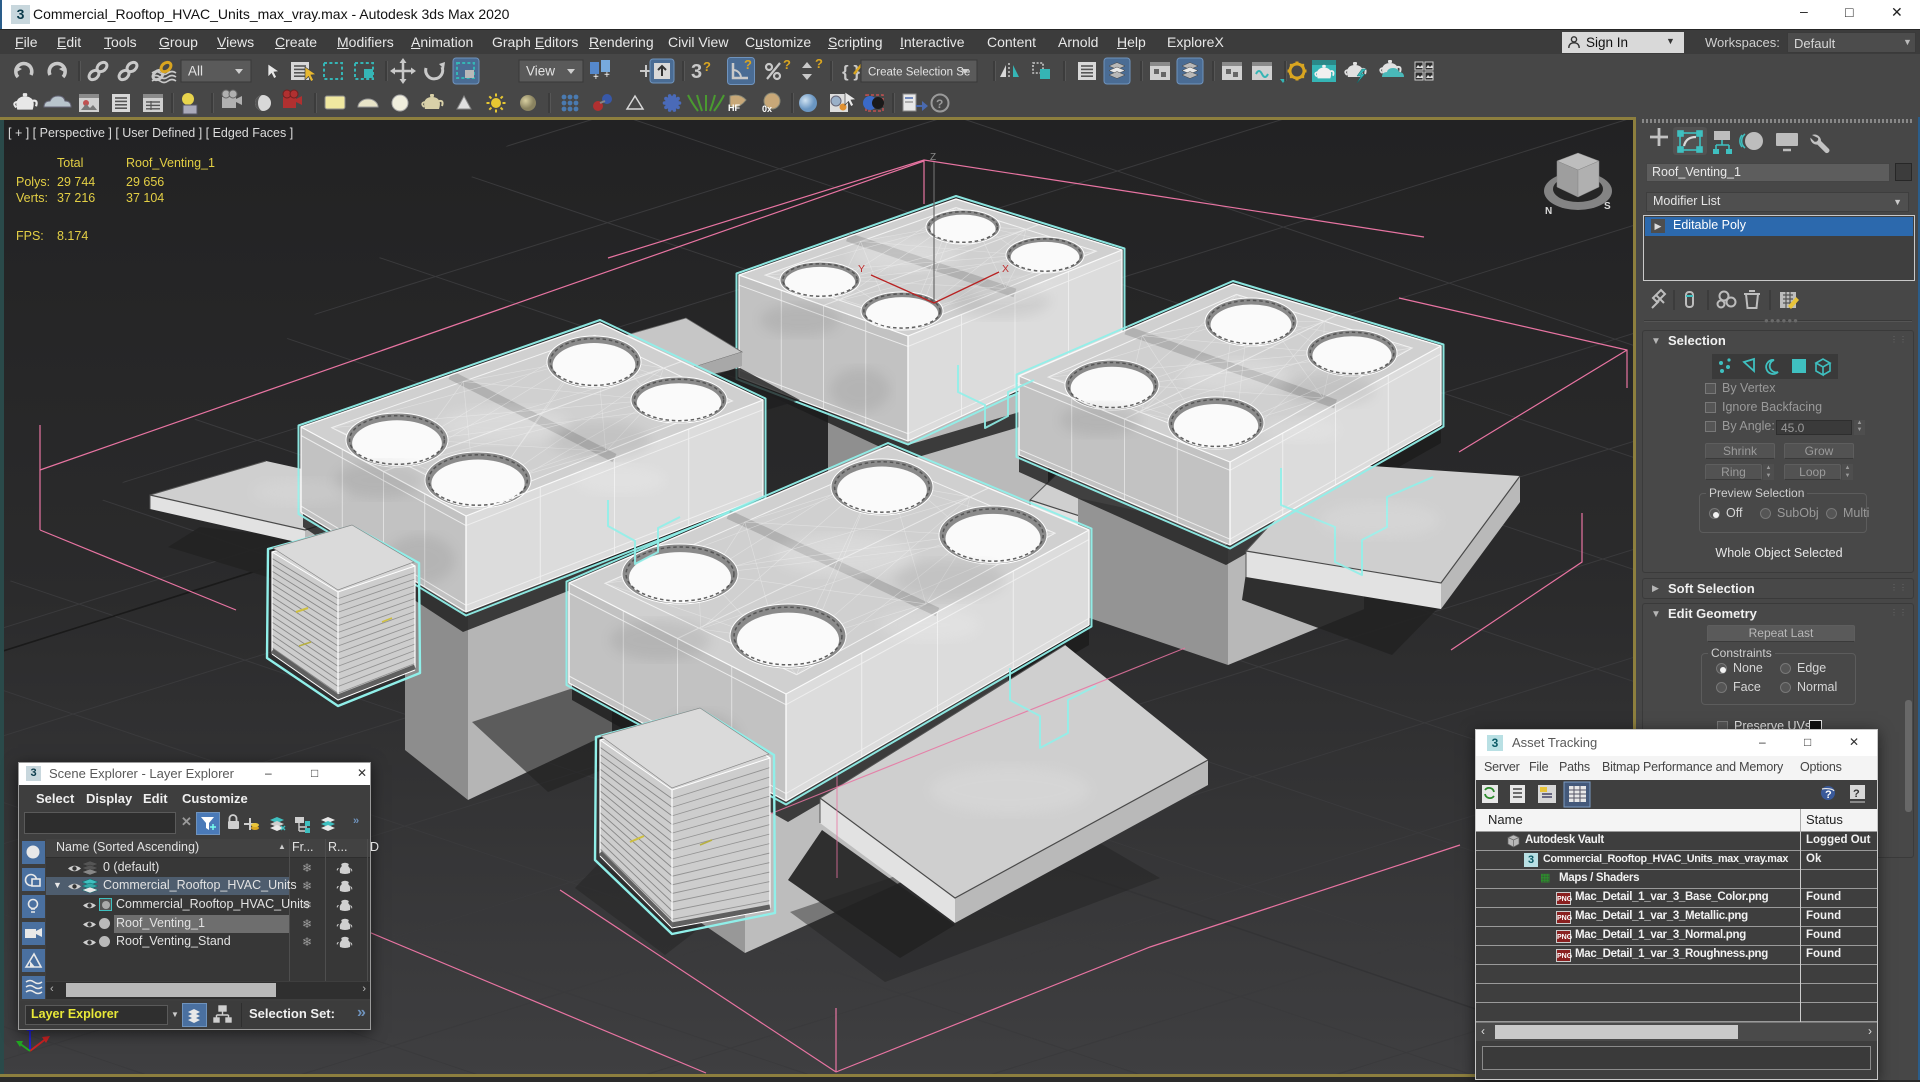 The width and height of the screenshot is (1920, 1082). What do you see at coordinates (933, 157) in the screenshot?
I see `svg-text: Z` at bounding box center [933, 157].